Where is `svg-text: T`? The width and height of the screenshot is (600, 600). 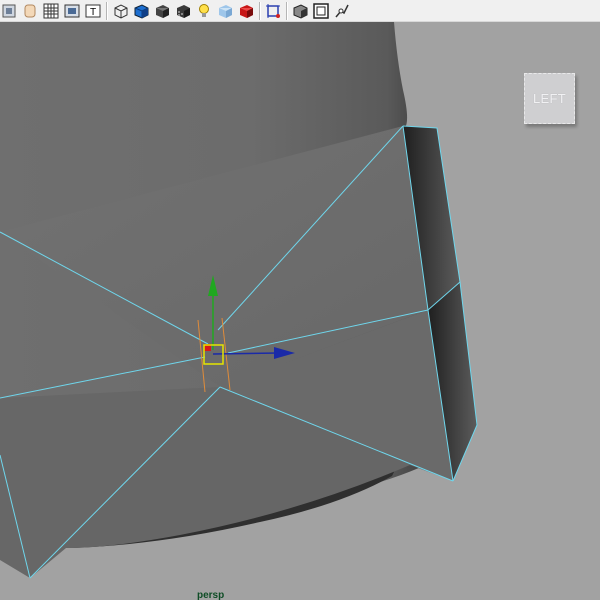
svg-text: T is located at coordinates (93, 12).